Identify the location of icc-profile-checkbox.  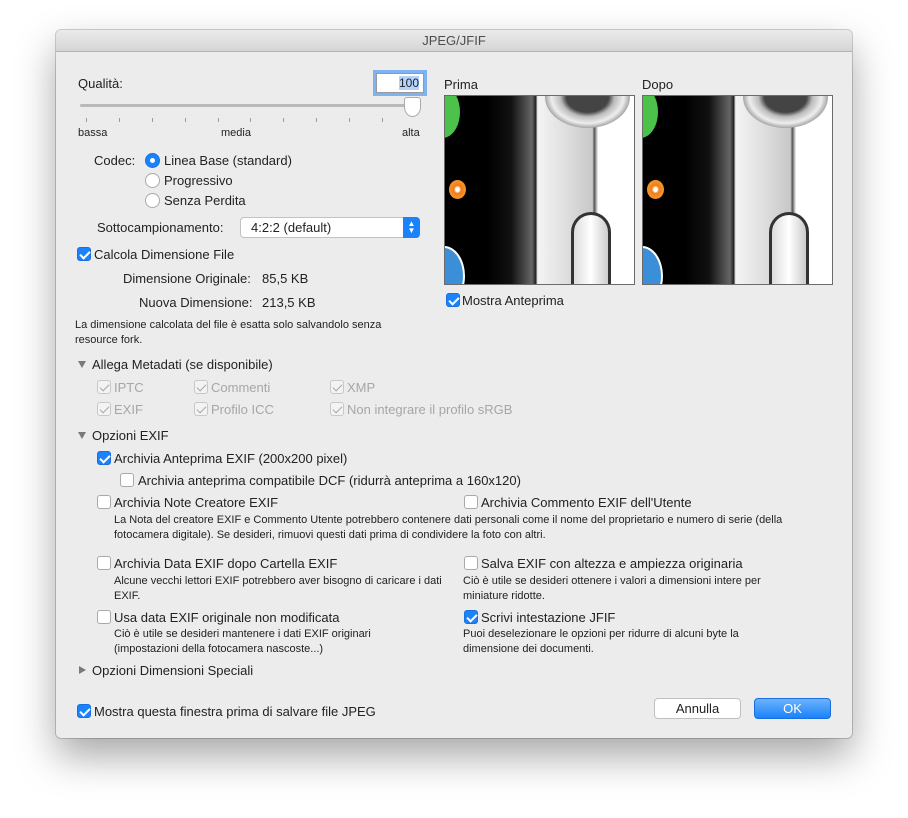
(201, 409).